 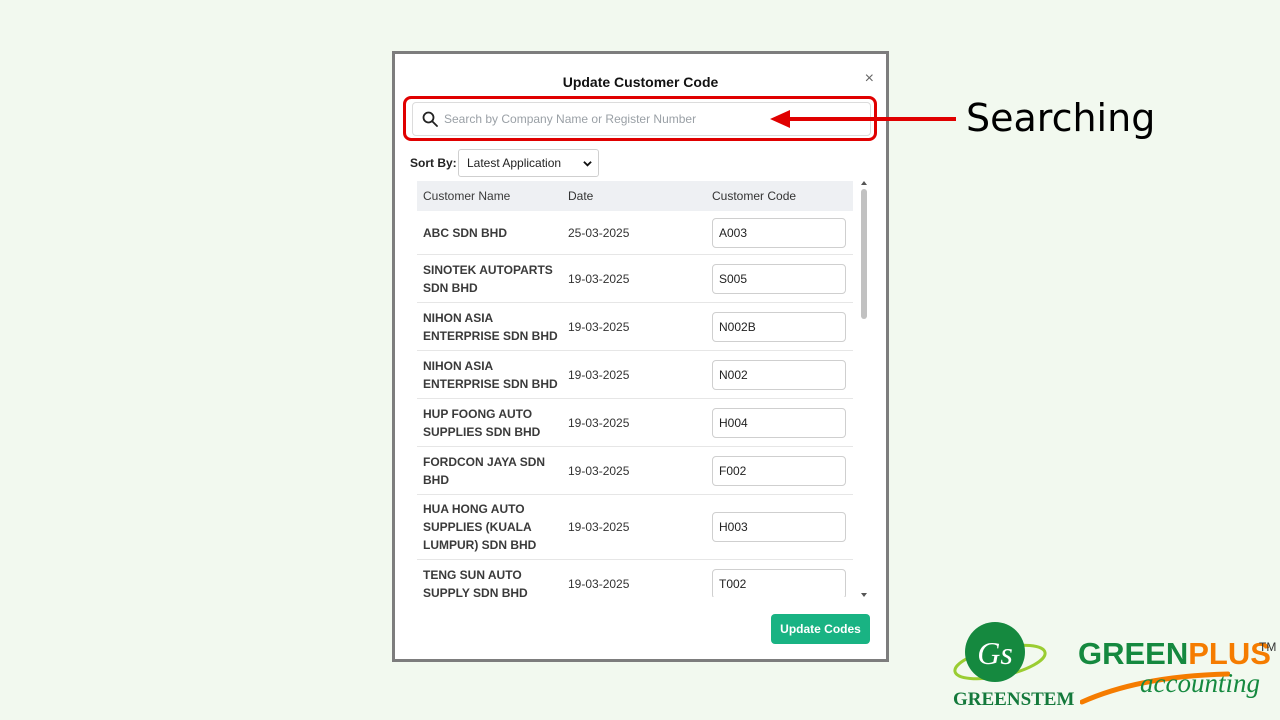 I want to click on header-date: Date, so click(x=581, y=196).